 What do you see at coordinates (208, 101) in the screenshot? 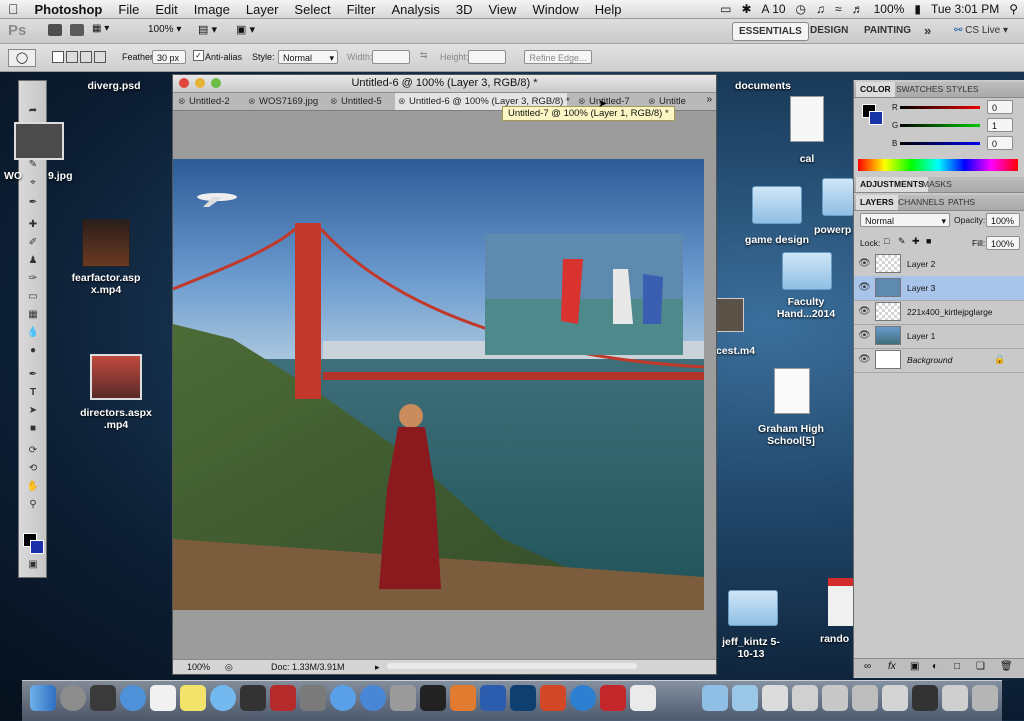
I see `tab-untitled-2: ⊗ Untitled-2` at bounding box center [208, 101].